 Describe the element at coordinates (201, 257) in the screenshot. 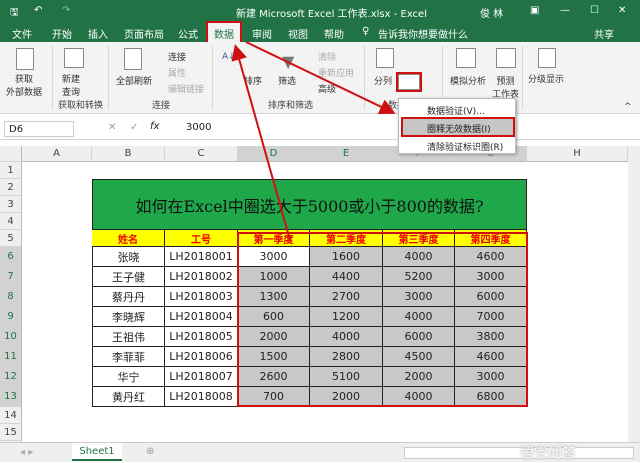

I see `table-cell: LH2018001` at that location.